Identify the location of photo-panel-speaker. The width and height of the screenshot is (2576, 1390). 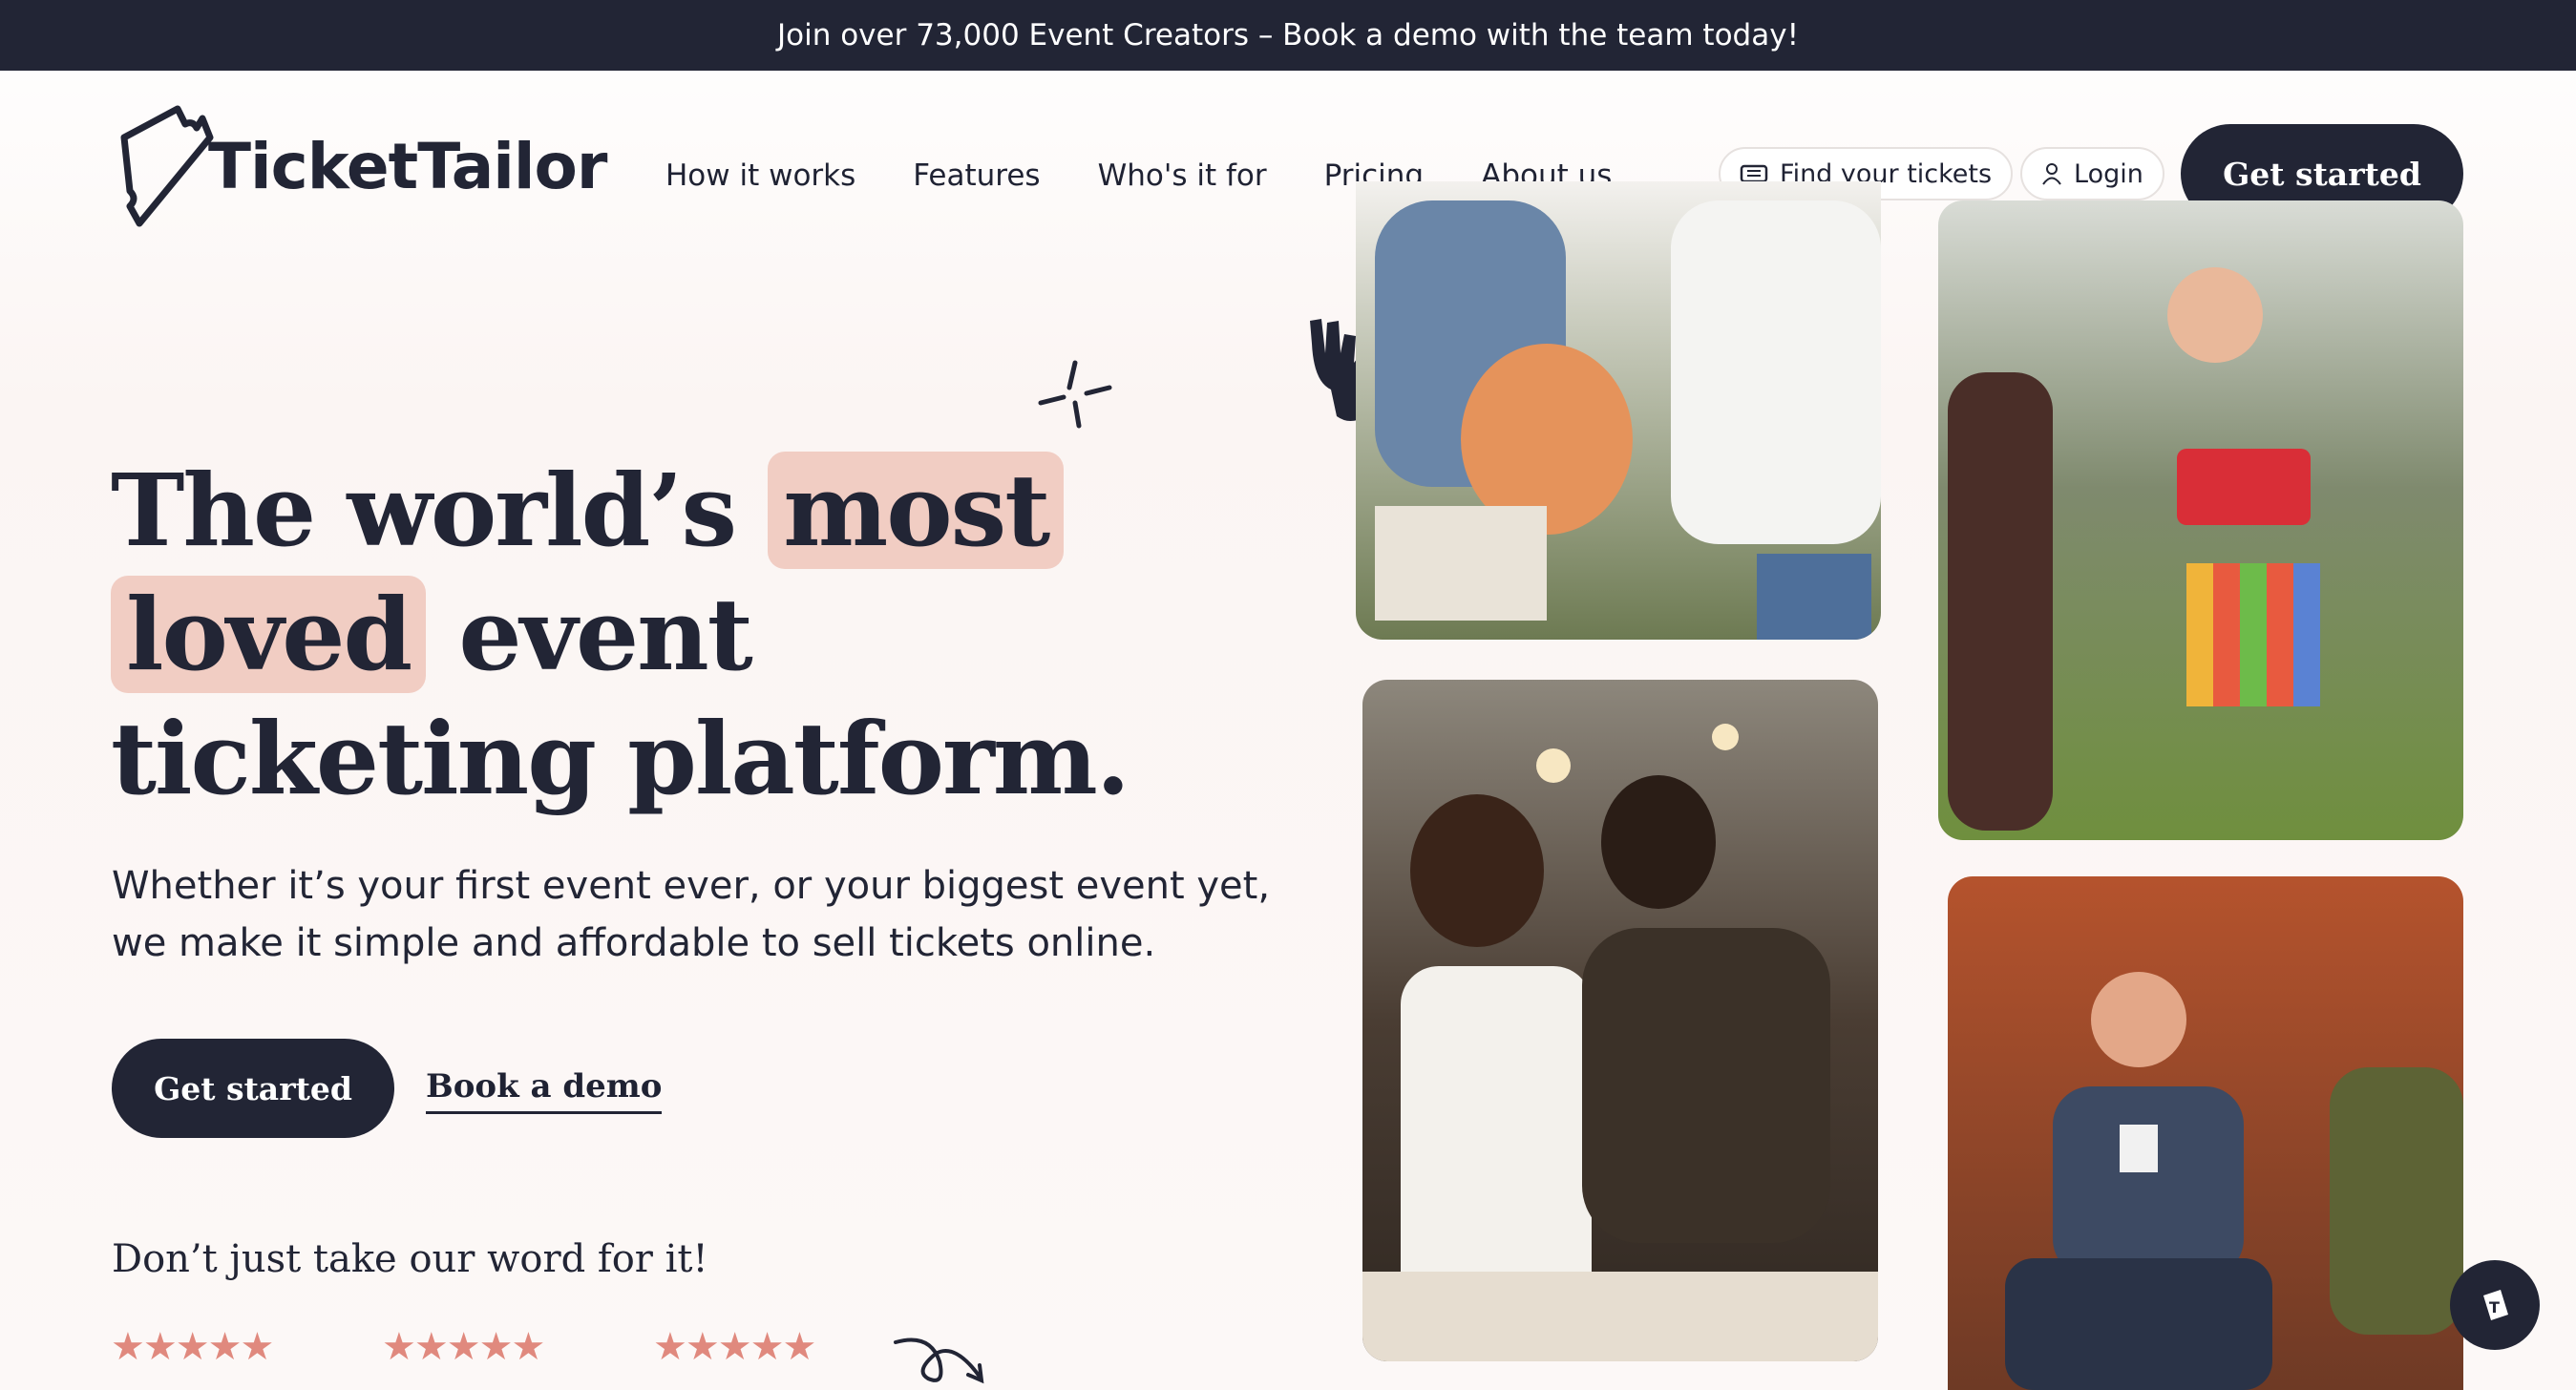
(2205, 1133).